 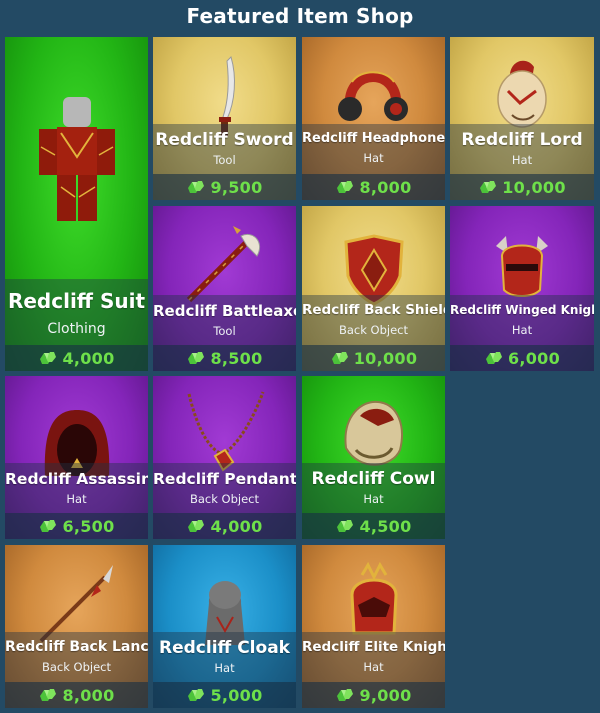 What do you see at coordinates (76, 647) in the screenshot?
I see `item-name: Redcliff Back Lance` at bounding box center [76, 647].